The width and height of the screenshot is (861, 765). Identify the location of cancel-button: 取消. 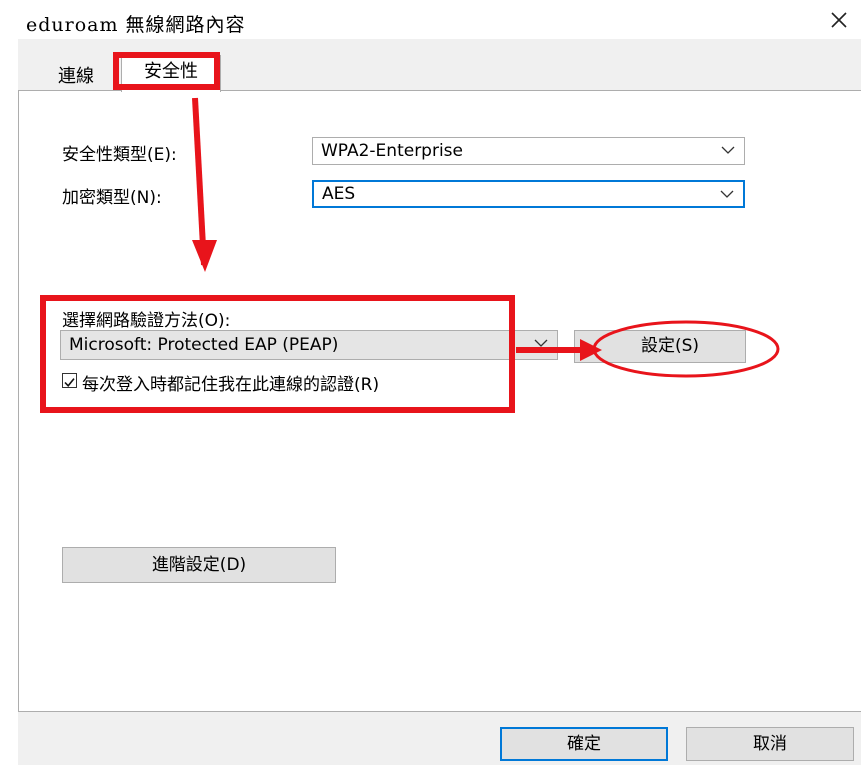
(770, 744).